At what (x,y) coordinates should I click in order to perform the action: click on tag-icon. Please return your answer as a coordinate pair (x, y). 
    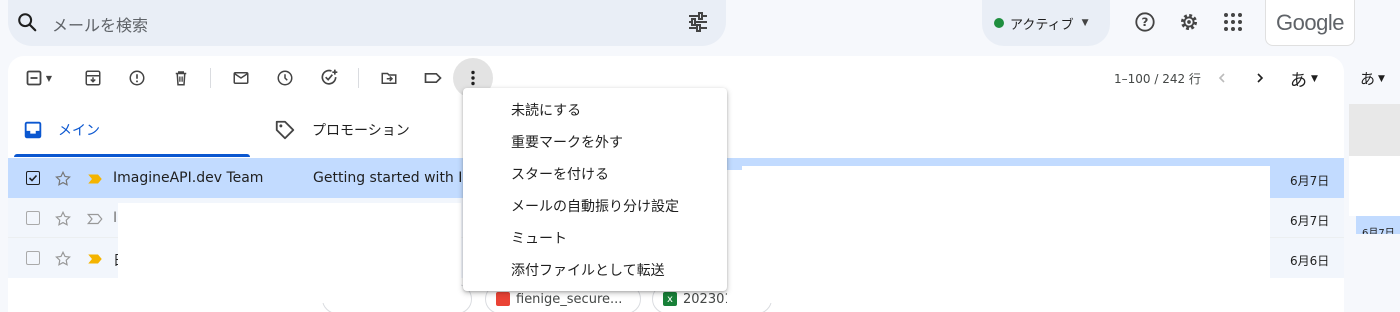
    Looking at the image, I should click on (285, 130).